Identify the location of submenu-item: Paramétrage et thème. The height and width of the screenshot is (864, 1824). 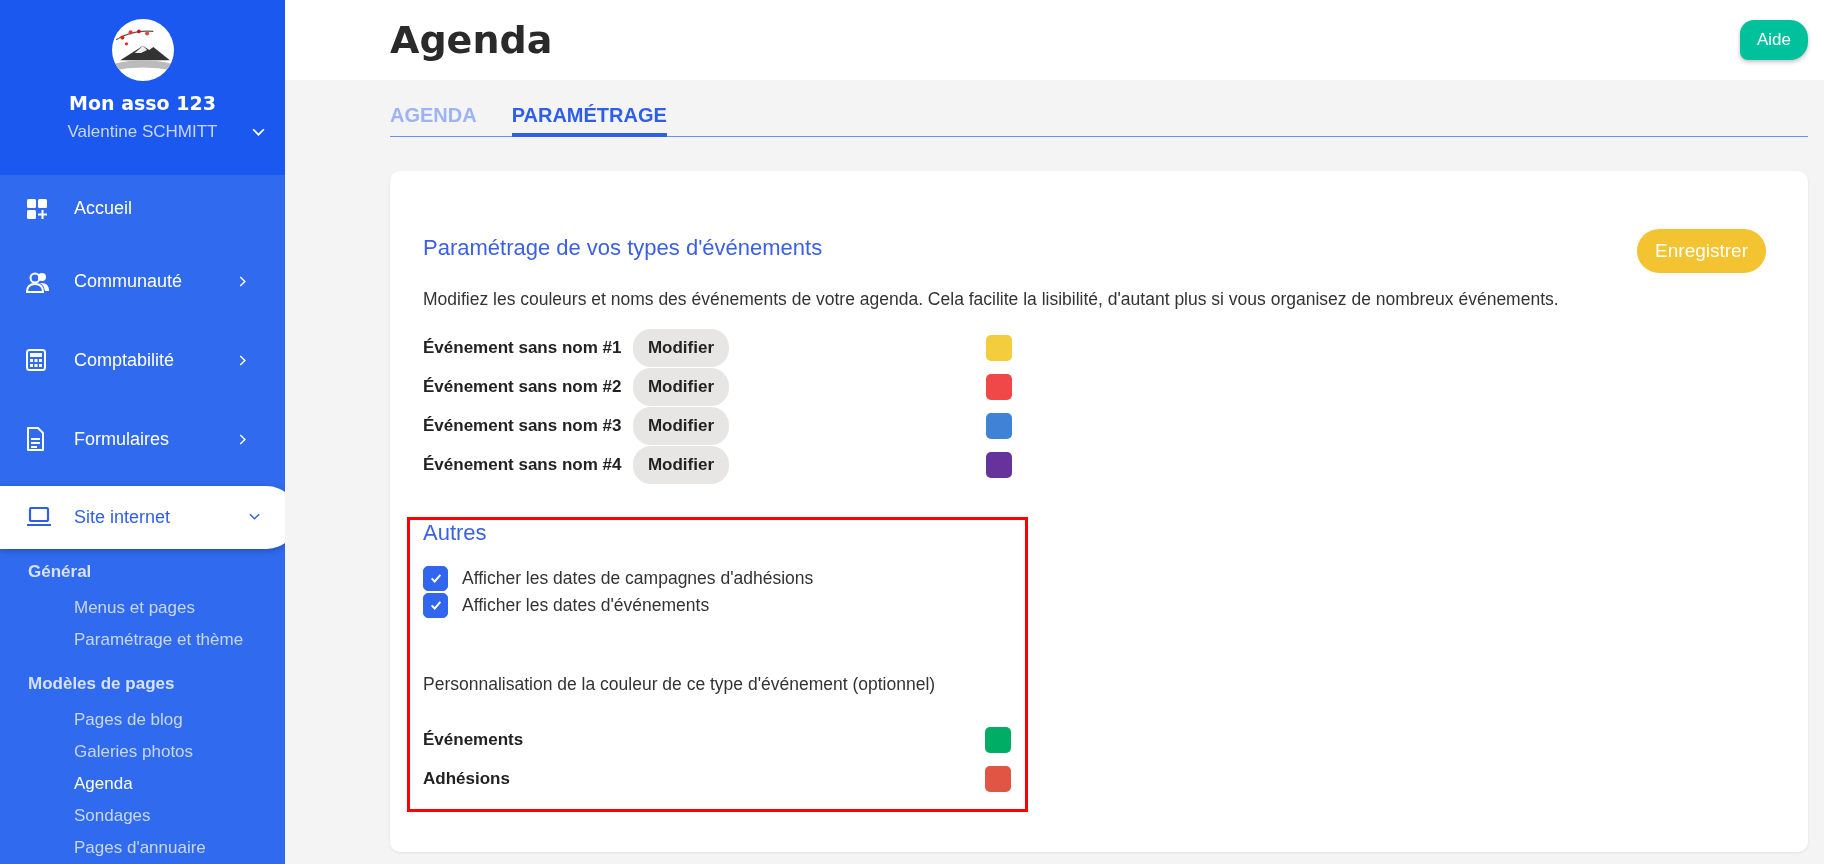
(142, 640).